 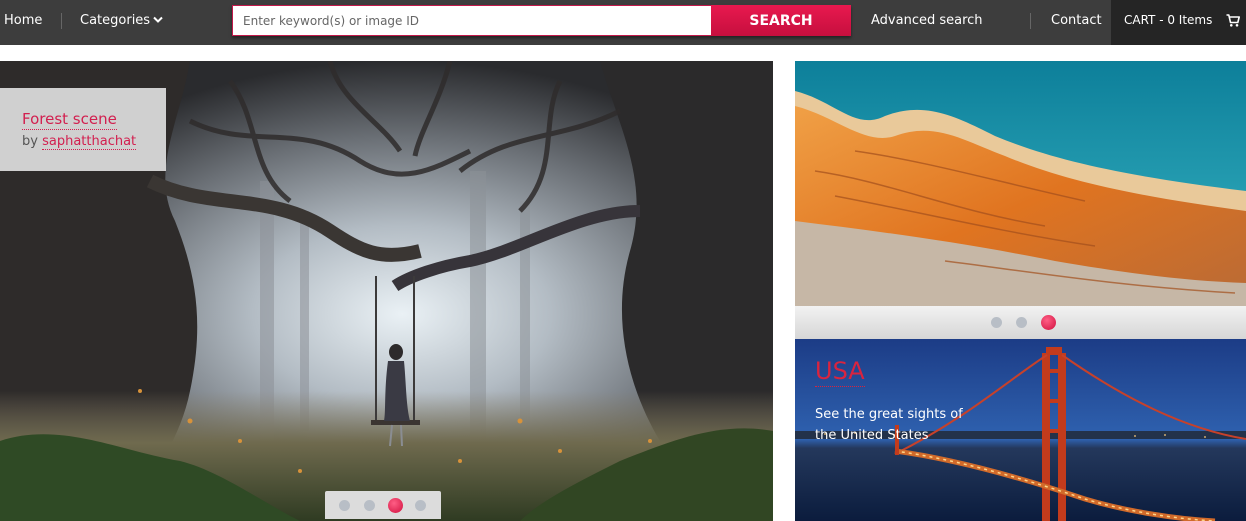 I want to click on nav-home-link: Home, so click(x=23, y=20).